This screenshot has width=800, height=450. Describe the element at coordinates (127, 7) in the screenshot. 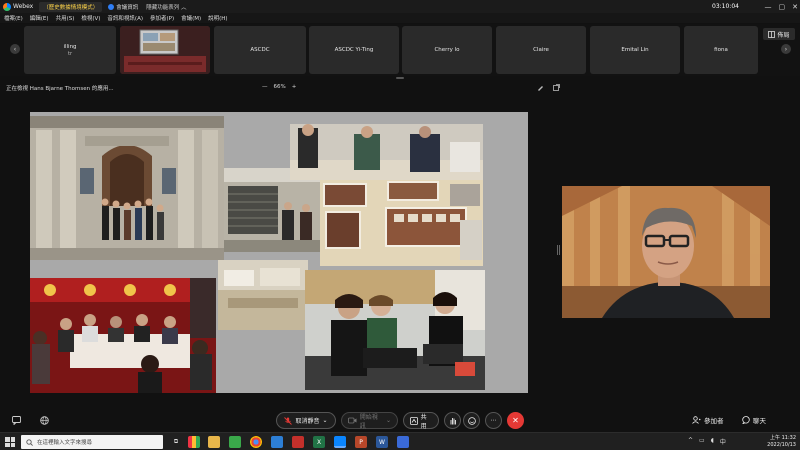

I see `meeting-info-label: 會議資訊` at that location.